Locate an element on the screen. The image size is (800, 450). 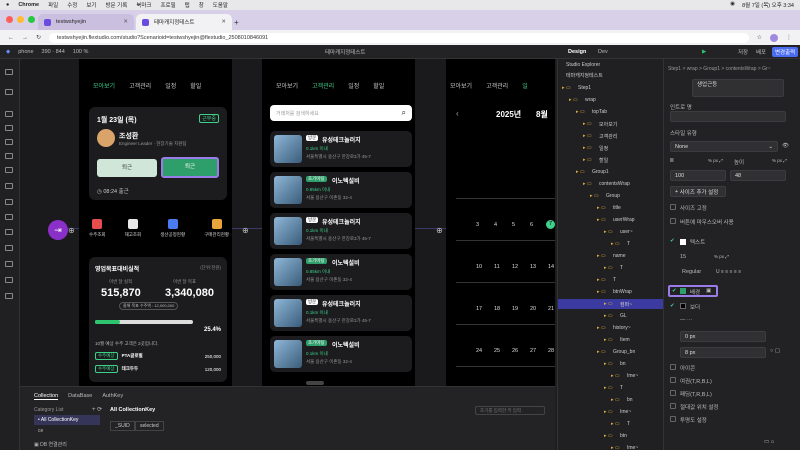
tab-schedule: 일 is located at coordinates (525, 85).